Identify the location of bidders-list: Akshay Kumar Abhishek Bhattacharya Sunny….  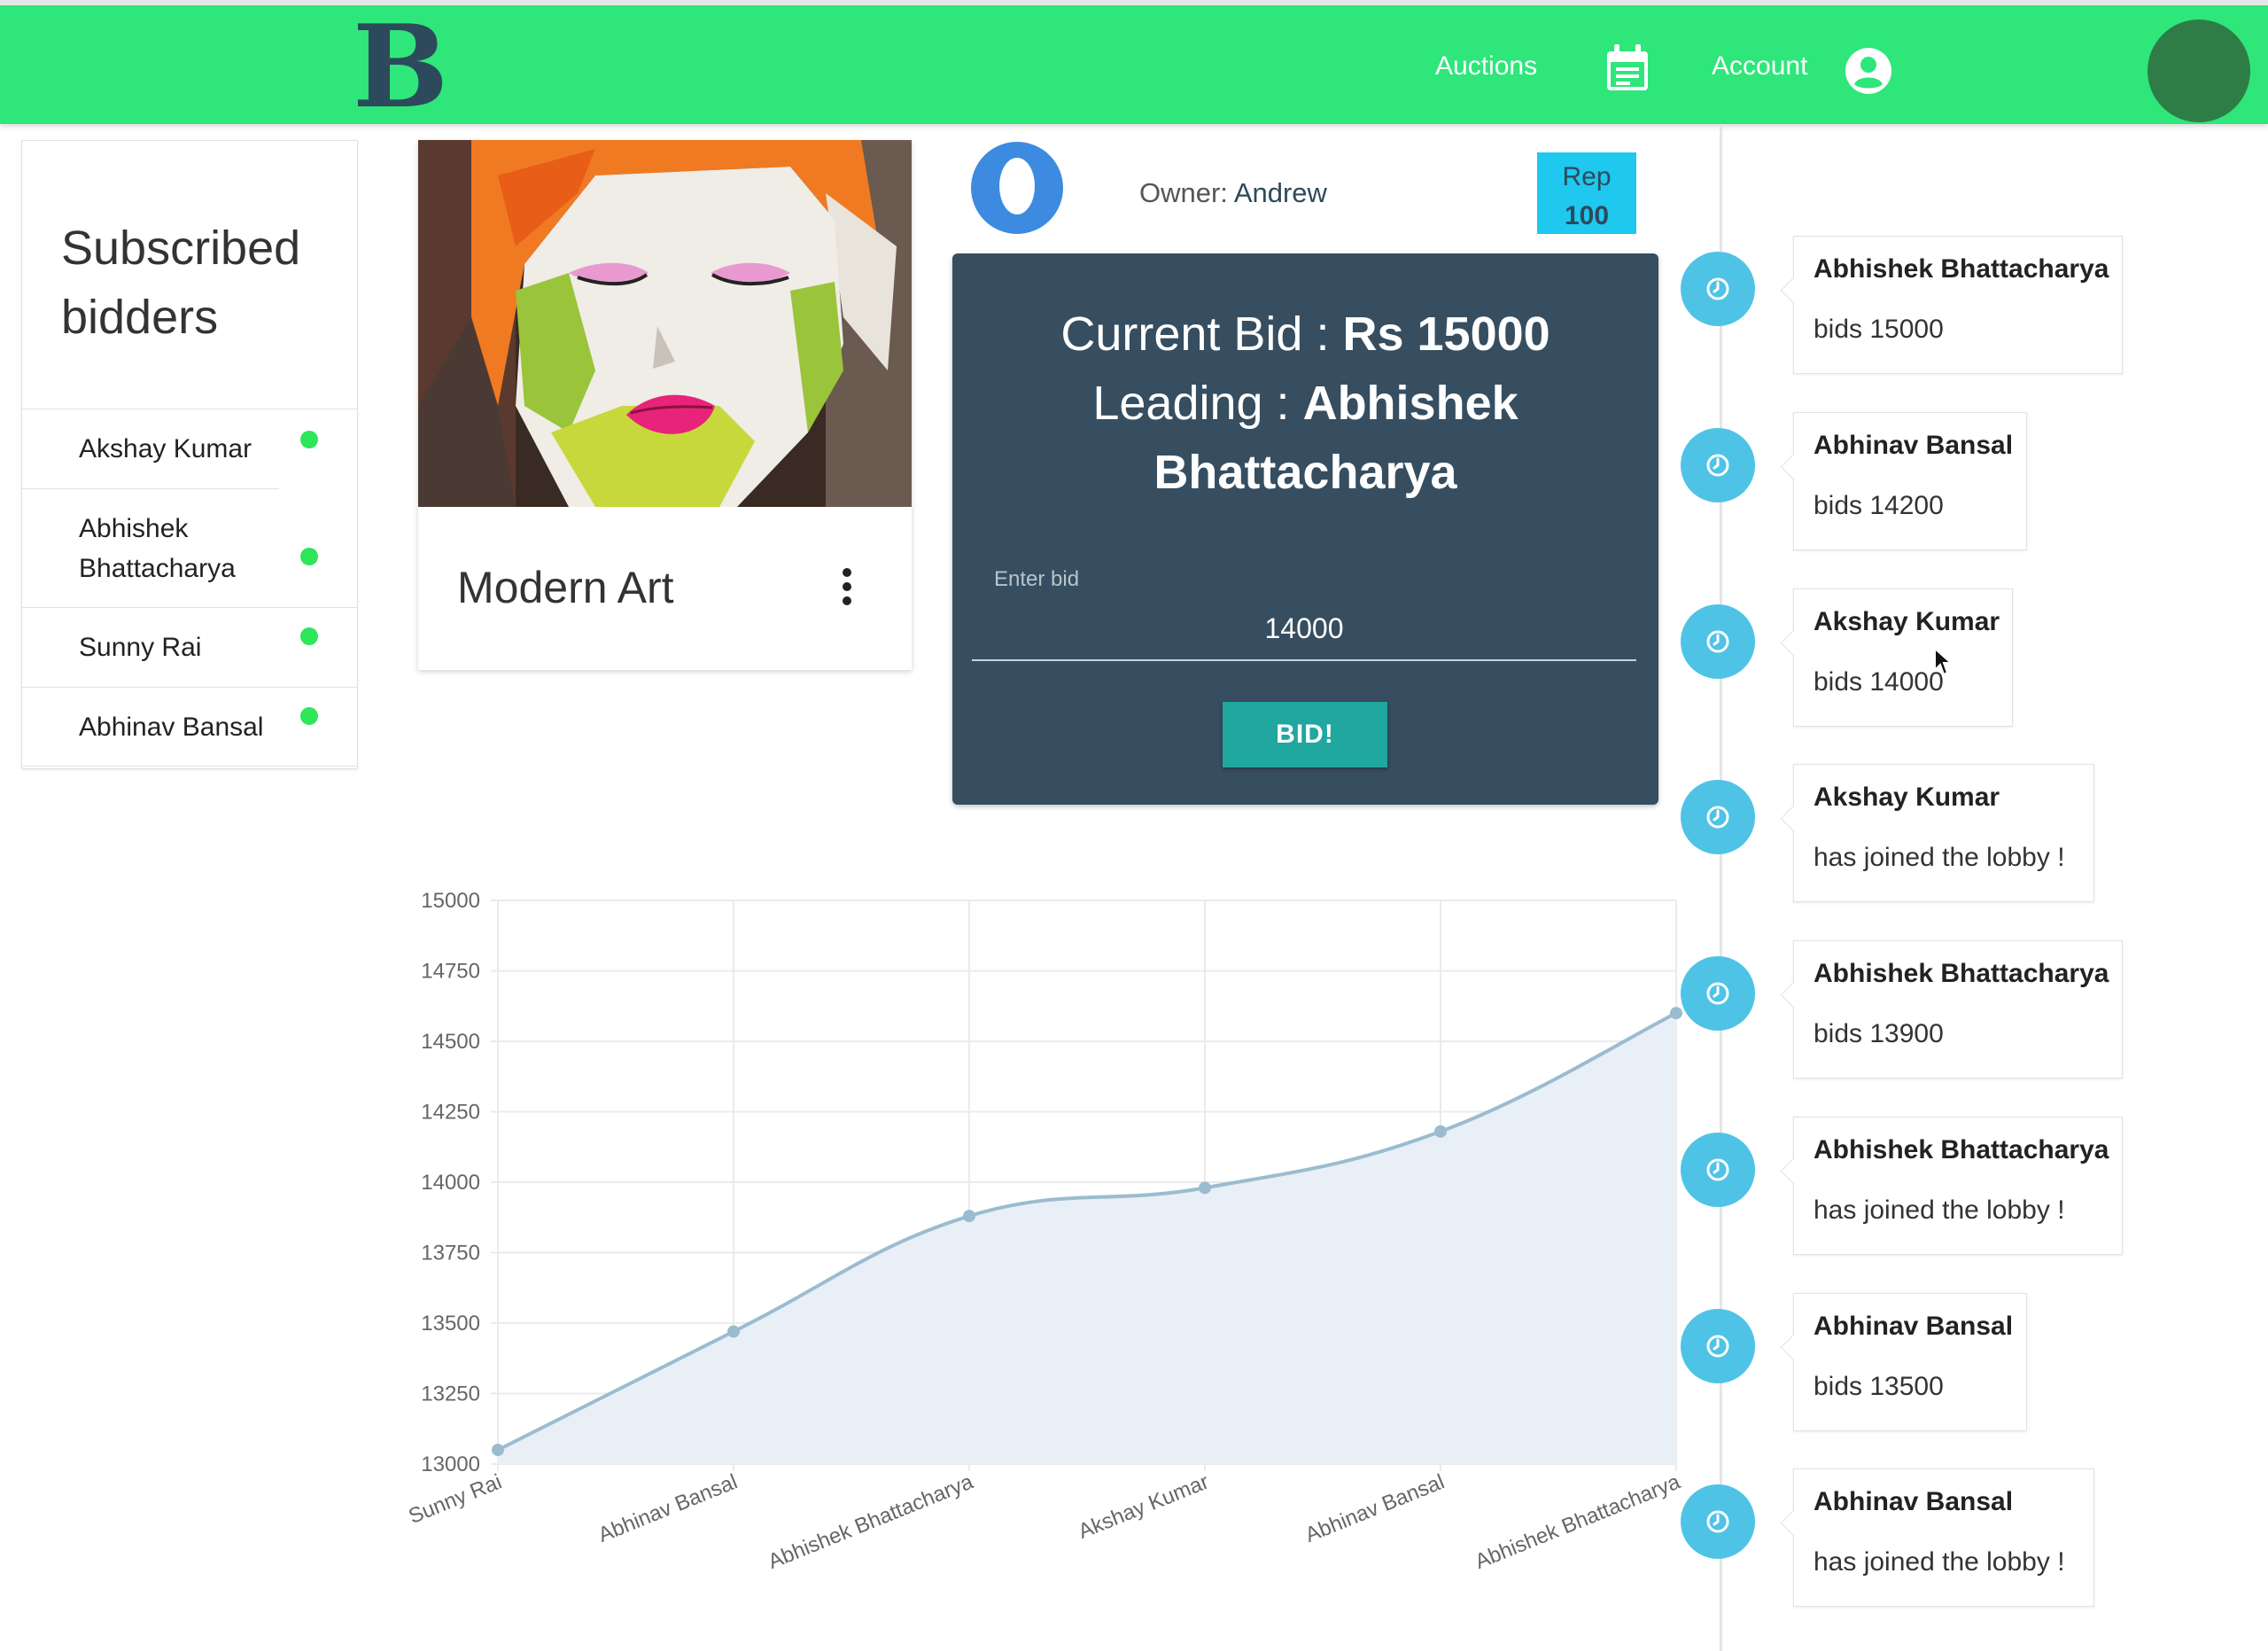
(189, 588).